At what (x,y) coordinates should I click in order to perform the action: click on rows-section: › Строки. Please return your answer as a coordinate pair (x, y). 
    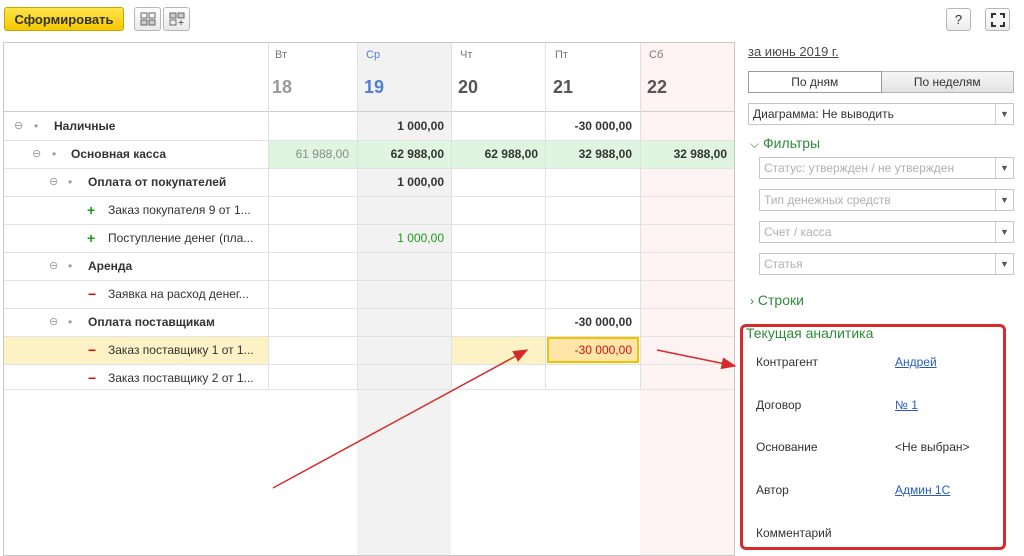
    Looking at the image, I should click on (777, 300).